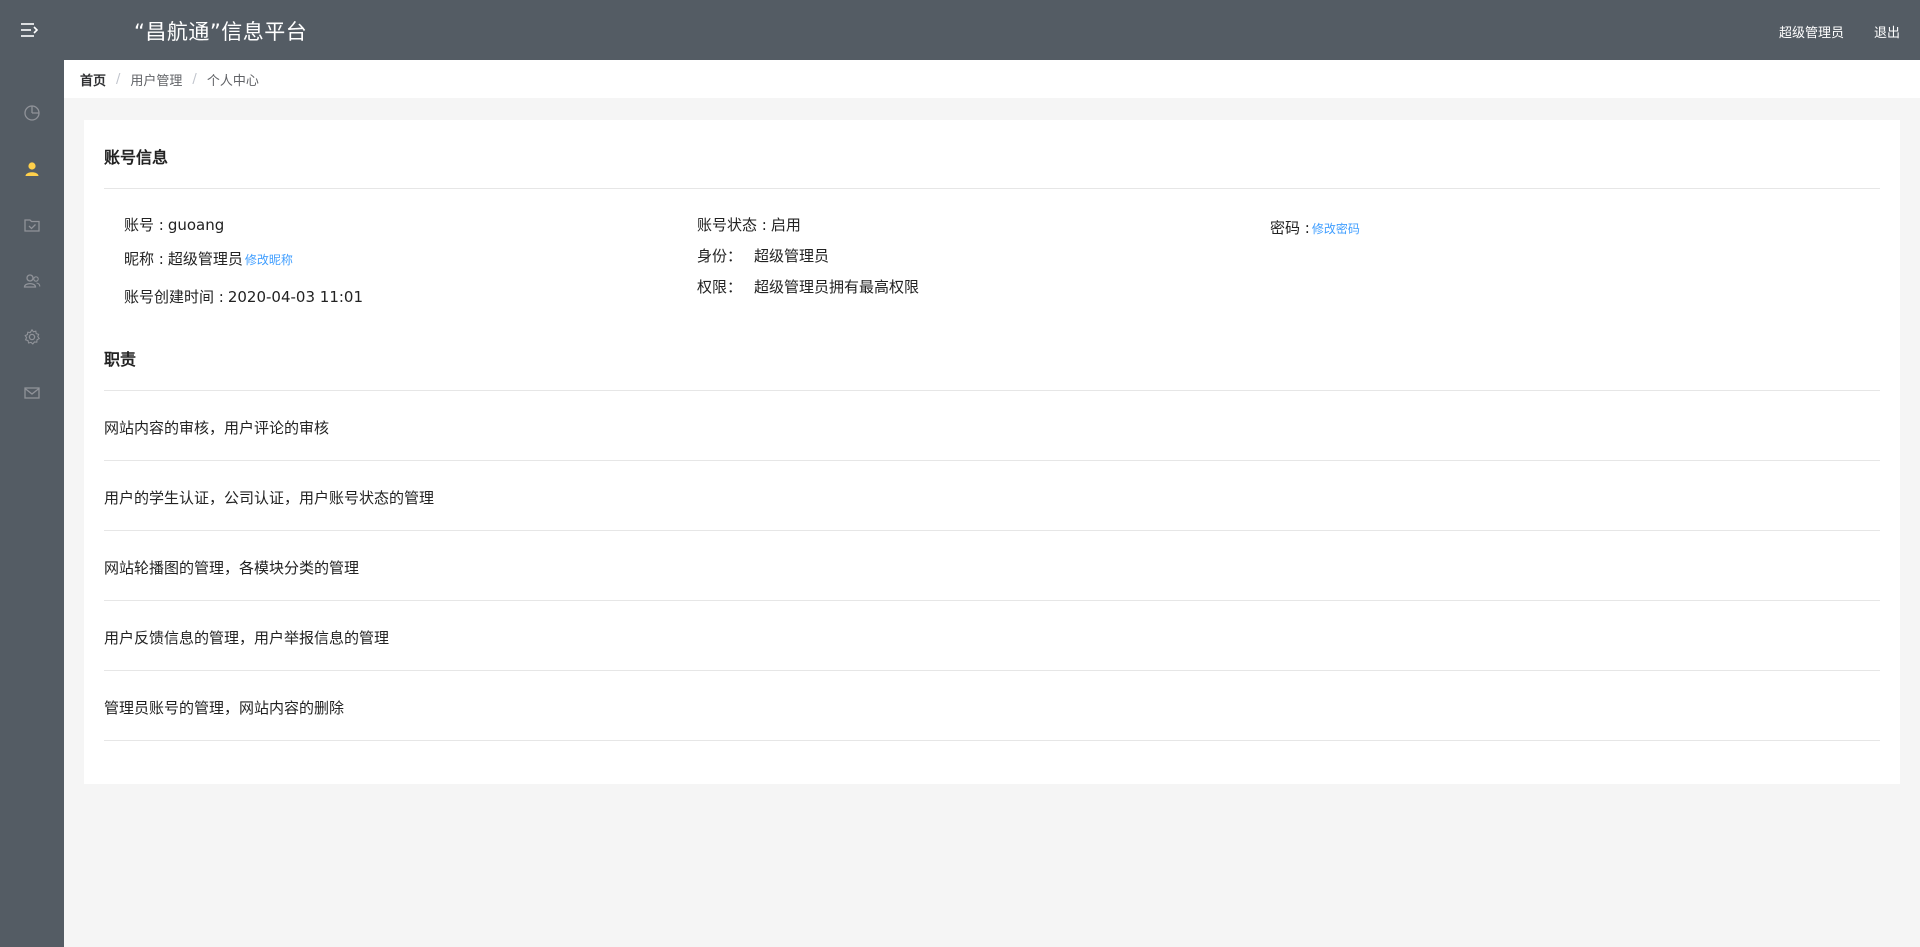  Describe the element at coordinates (960, 30) in the screenshot. I see `top-bar: “昌航通”信息平台 超级管理员 退出` at that location.